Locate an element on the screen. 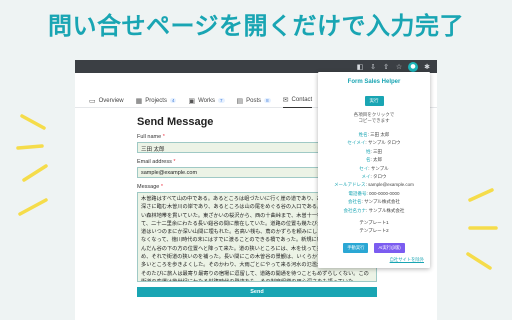 This screenshot has height=320, width=512. count-badge: 8 is located at coordinates (267, 100).